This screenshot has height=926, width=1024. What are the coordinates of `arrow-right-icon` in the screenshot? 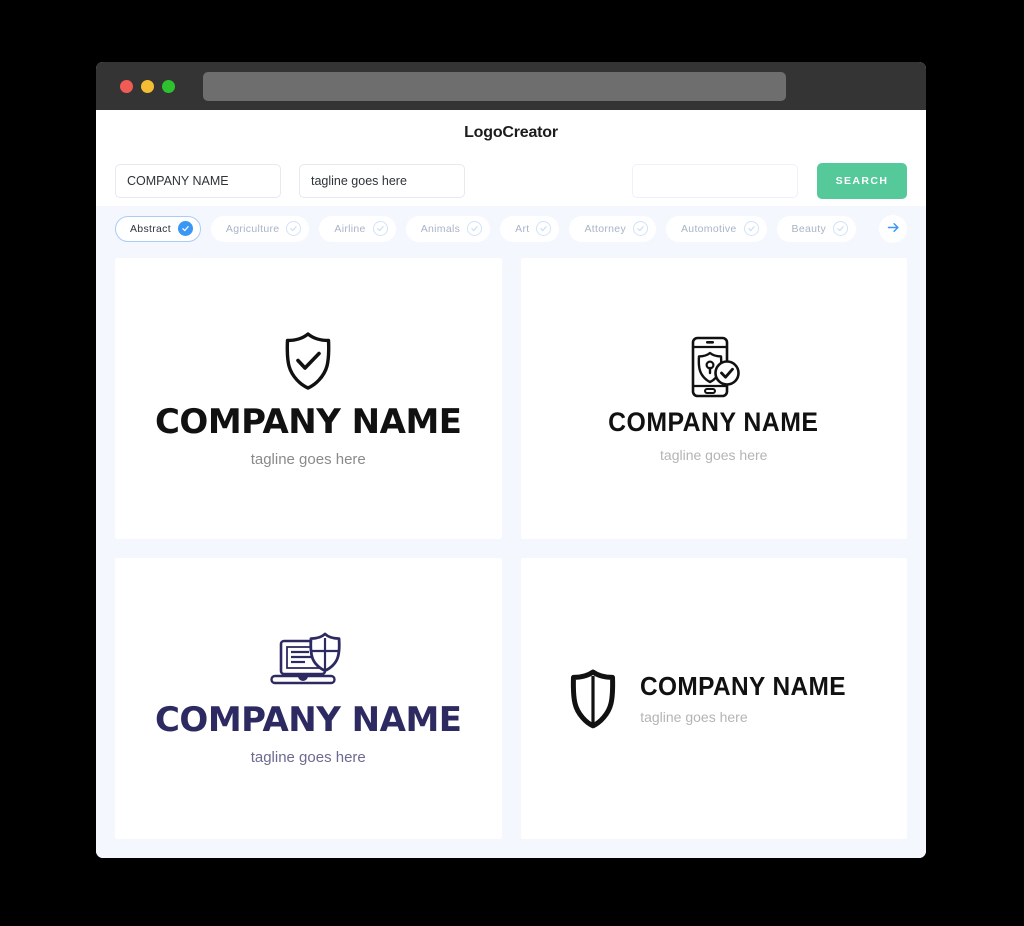 It's located at (893, 229).